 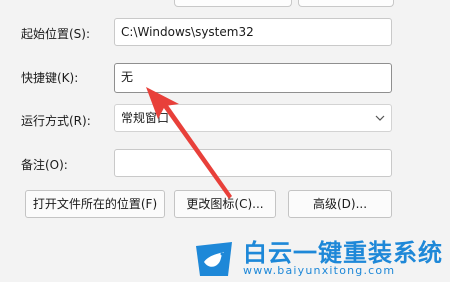 I want to click on shortcut-key-value: 无, so click(x=127, y=77).